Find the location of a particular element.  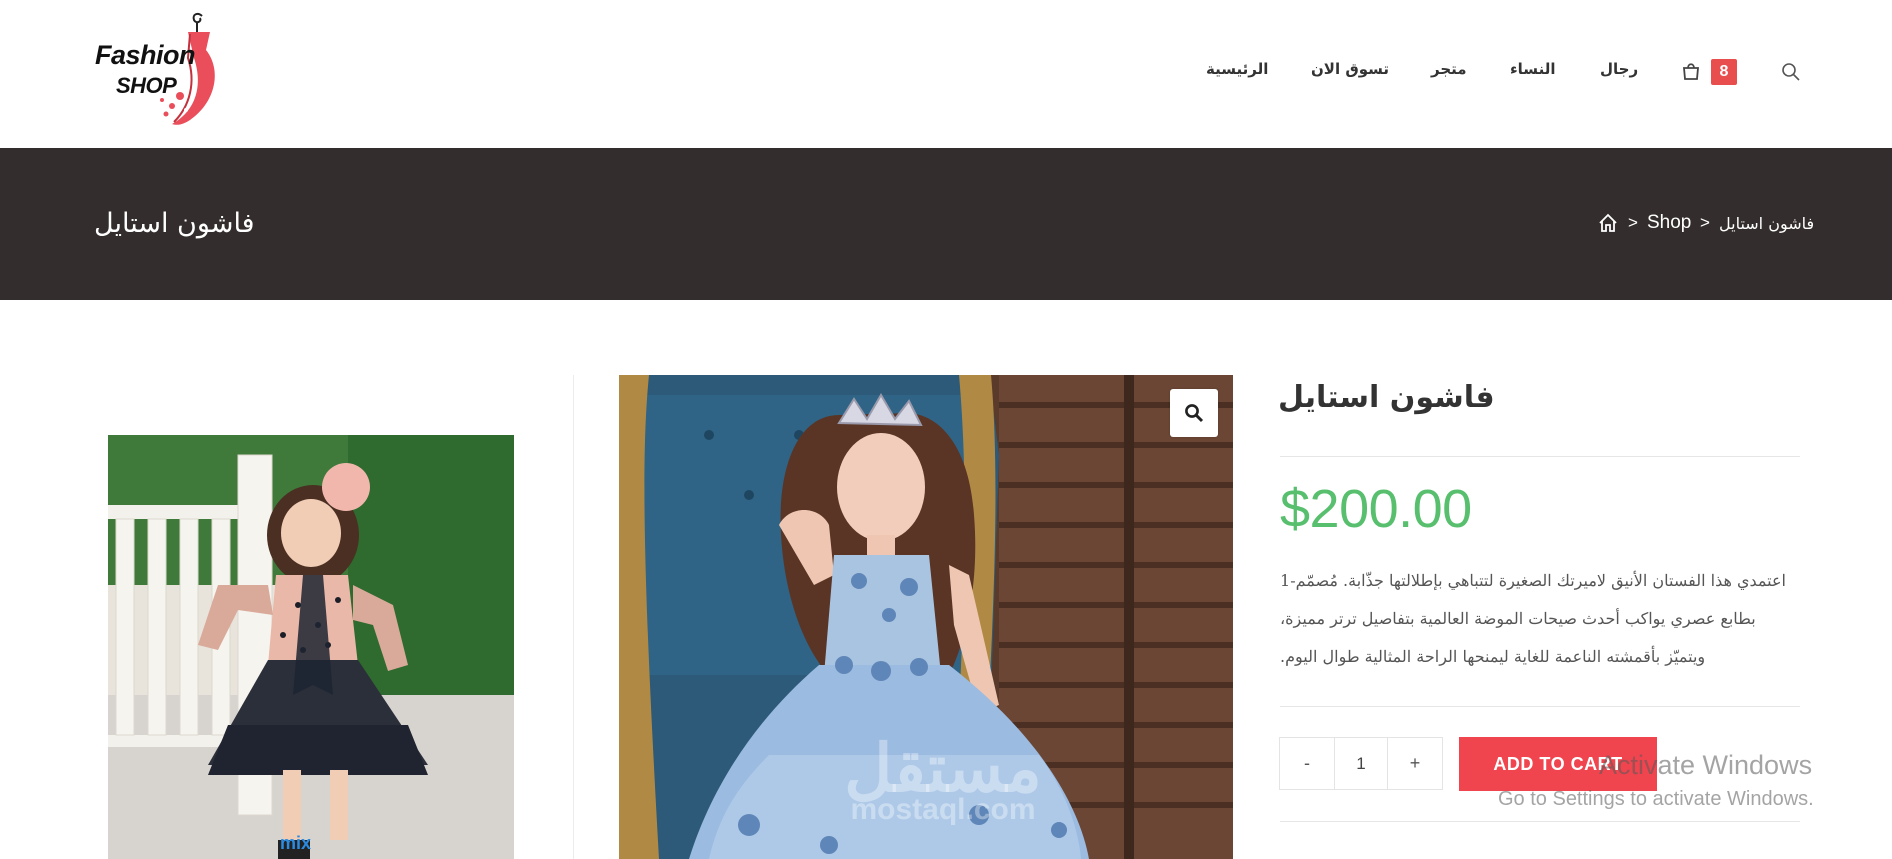

quantity-input: 1 is located at coordinates (1361, 763).